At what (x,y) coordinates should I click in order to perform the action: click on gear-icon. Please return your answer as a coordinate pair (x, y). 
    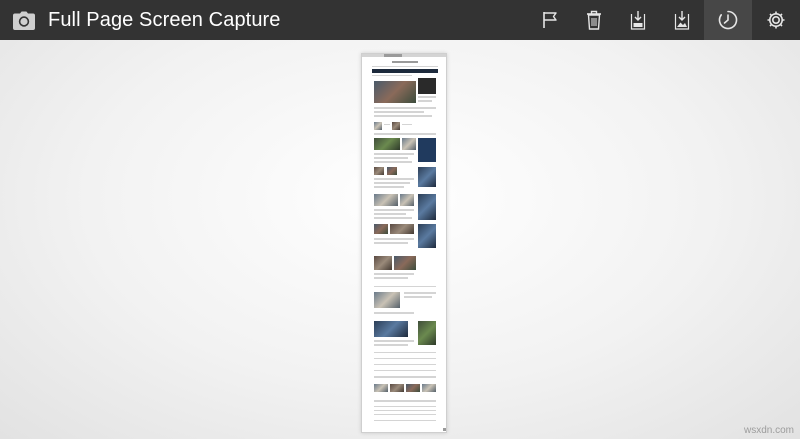
    Looking at the image, I should click on (776, 20).